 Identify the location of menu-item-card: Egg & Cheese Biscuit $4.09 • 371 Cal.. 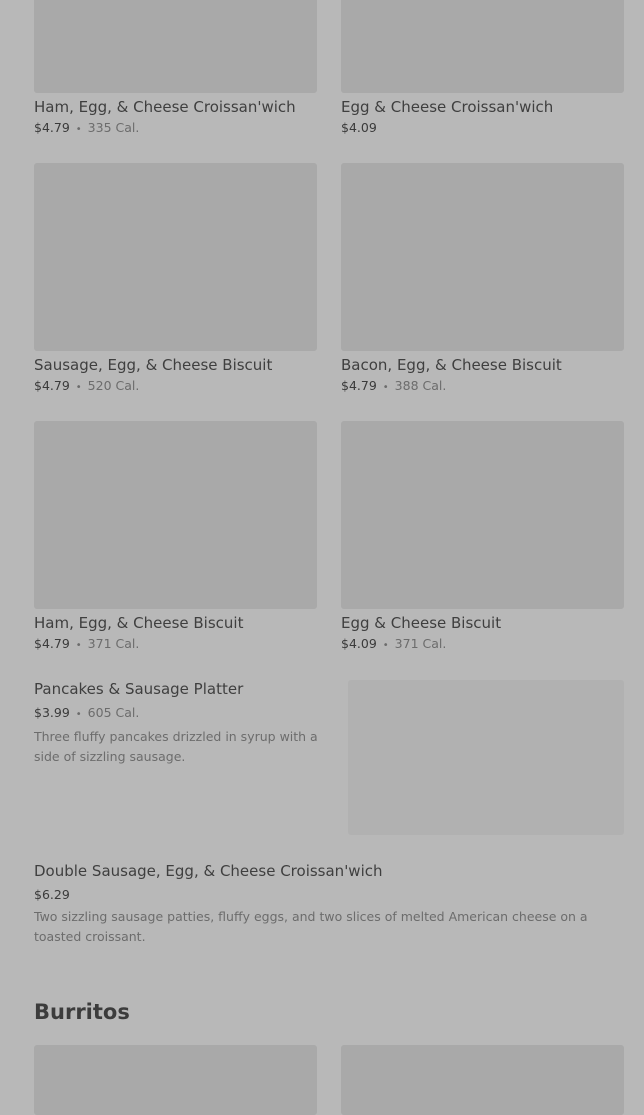
(482, 537).